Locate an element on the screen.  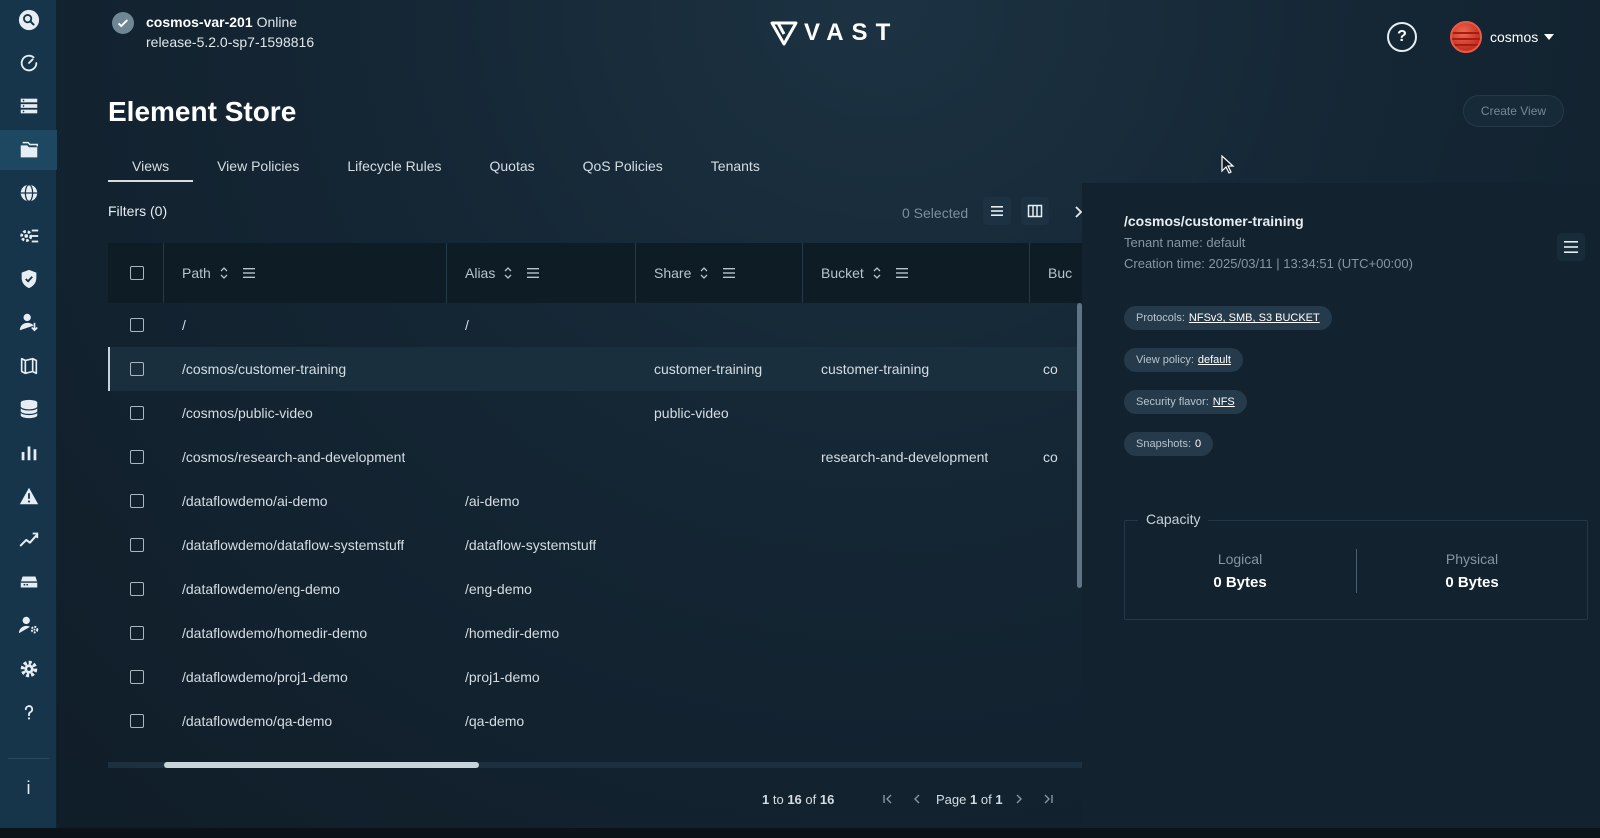
sidebar-item-search is located at coordinates (28, 20).